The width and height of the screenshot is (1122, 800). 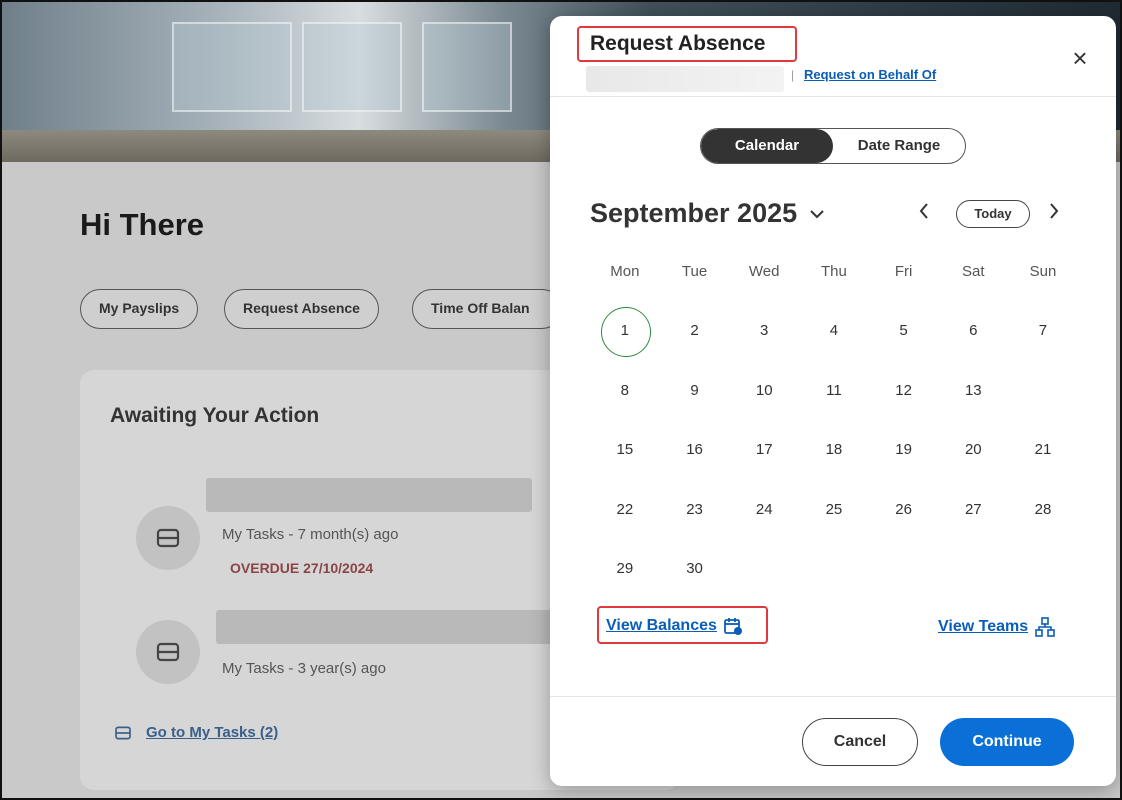 What do you see at coordinates (1043, 271) in the screenshot?
I see `weekday-label: Sun` at bounding box center [1043, 271].